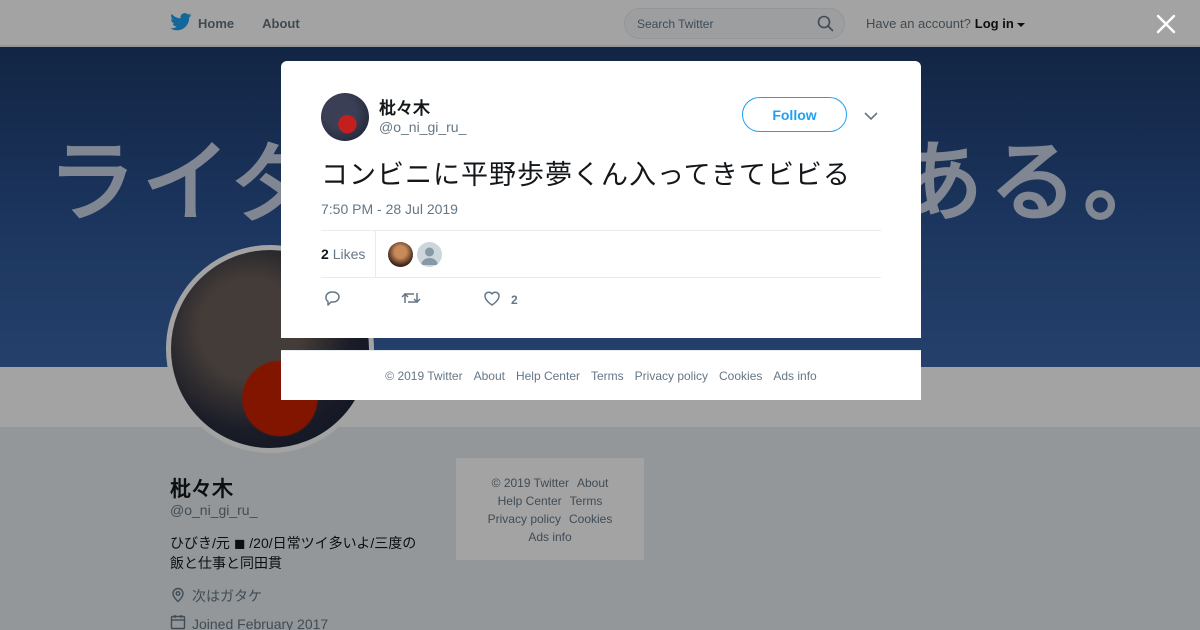  What do you see at coordinates (607, 376) in the screenshot?
I see `footer-terms-link: Terms` at bounding box center [607, 376].